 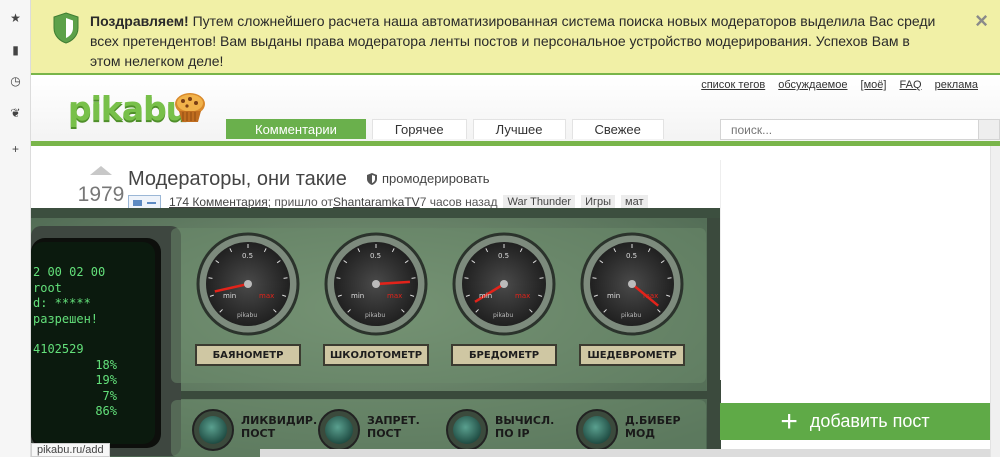 What do you see at coordinates (248, 355) in the screenshot?
I see `gauge-label: БАЯНОМЕТР` at bounding box center [248, 355].